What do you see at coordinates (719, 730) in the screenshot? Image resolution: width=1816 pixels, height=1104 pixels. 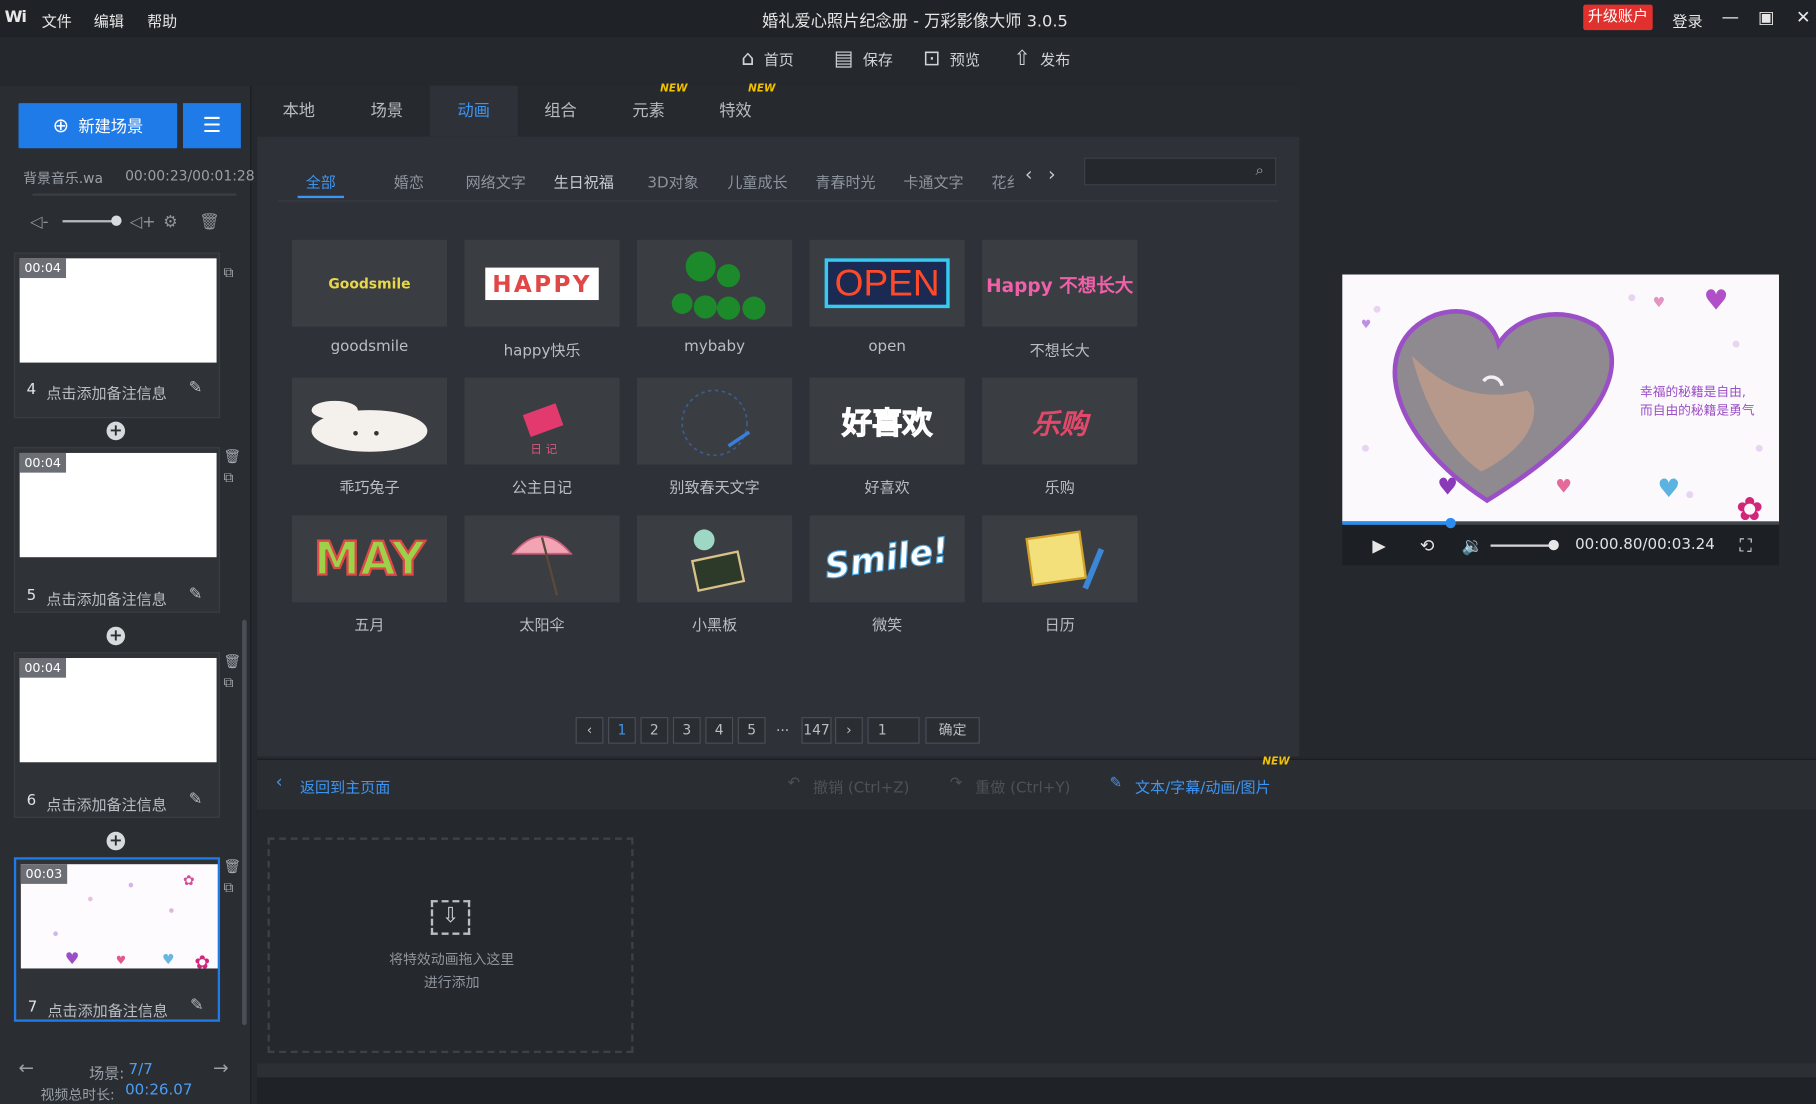 I see `page-4-button: 4` at bounding box center [719, 730].